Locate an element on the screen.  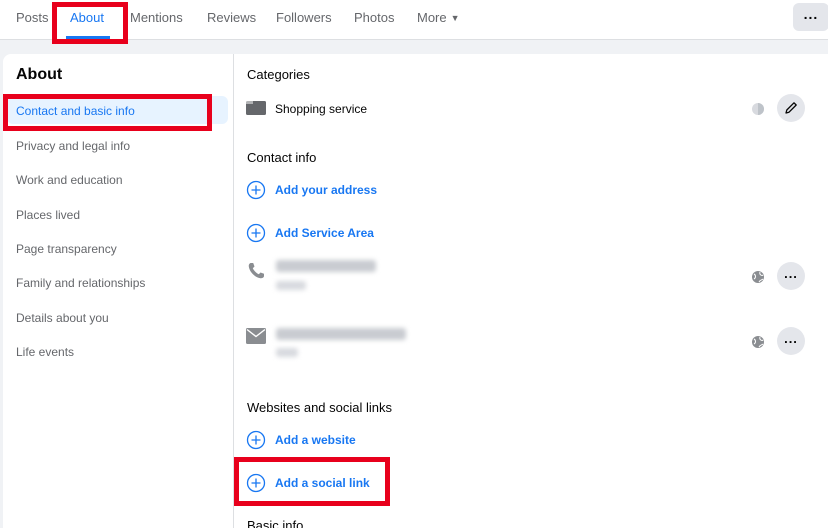
tab-more: More ▼ is located at coordinates (438, 17).